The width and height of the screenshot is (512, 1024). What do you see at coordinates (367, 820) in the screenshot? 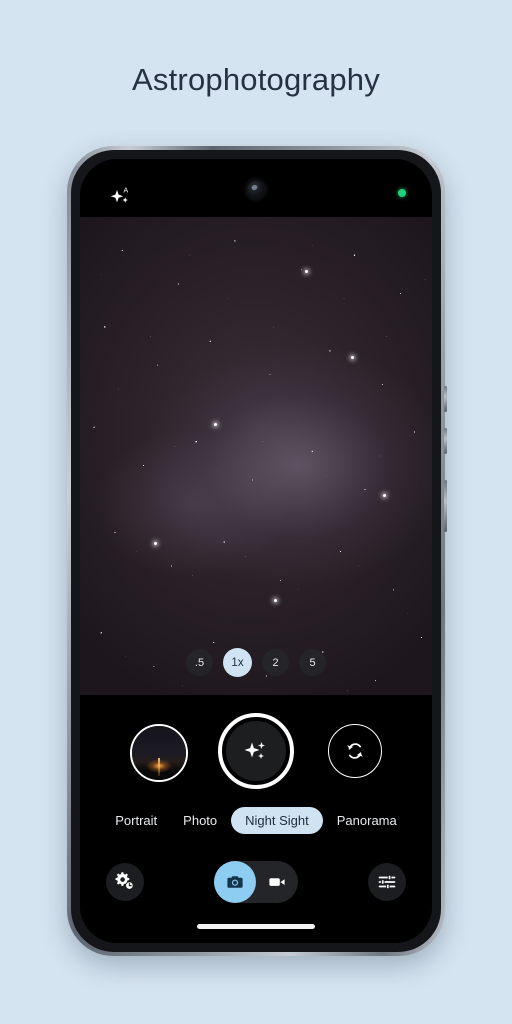
I see `mode-panorama: Panorama` at bounding box center [367, 820].